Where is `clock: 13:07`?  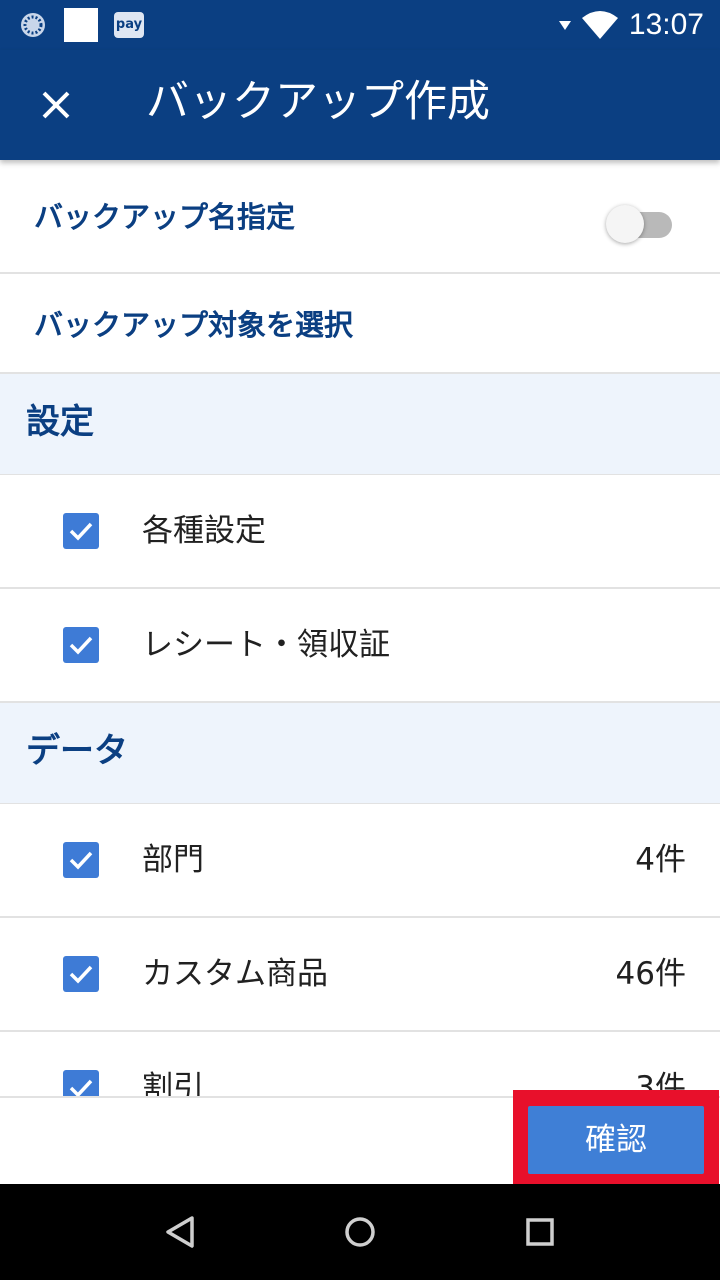
clock: 13:07 is located at coordinates (666, 24).